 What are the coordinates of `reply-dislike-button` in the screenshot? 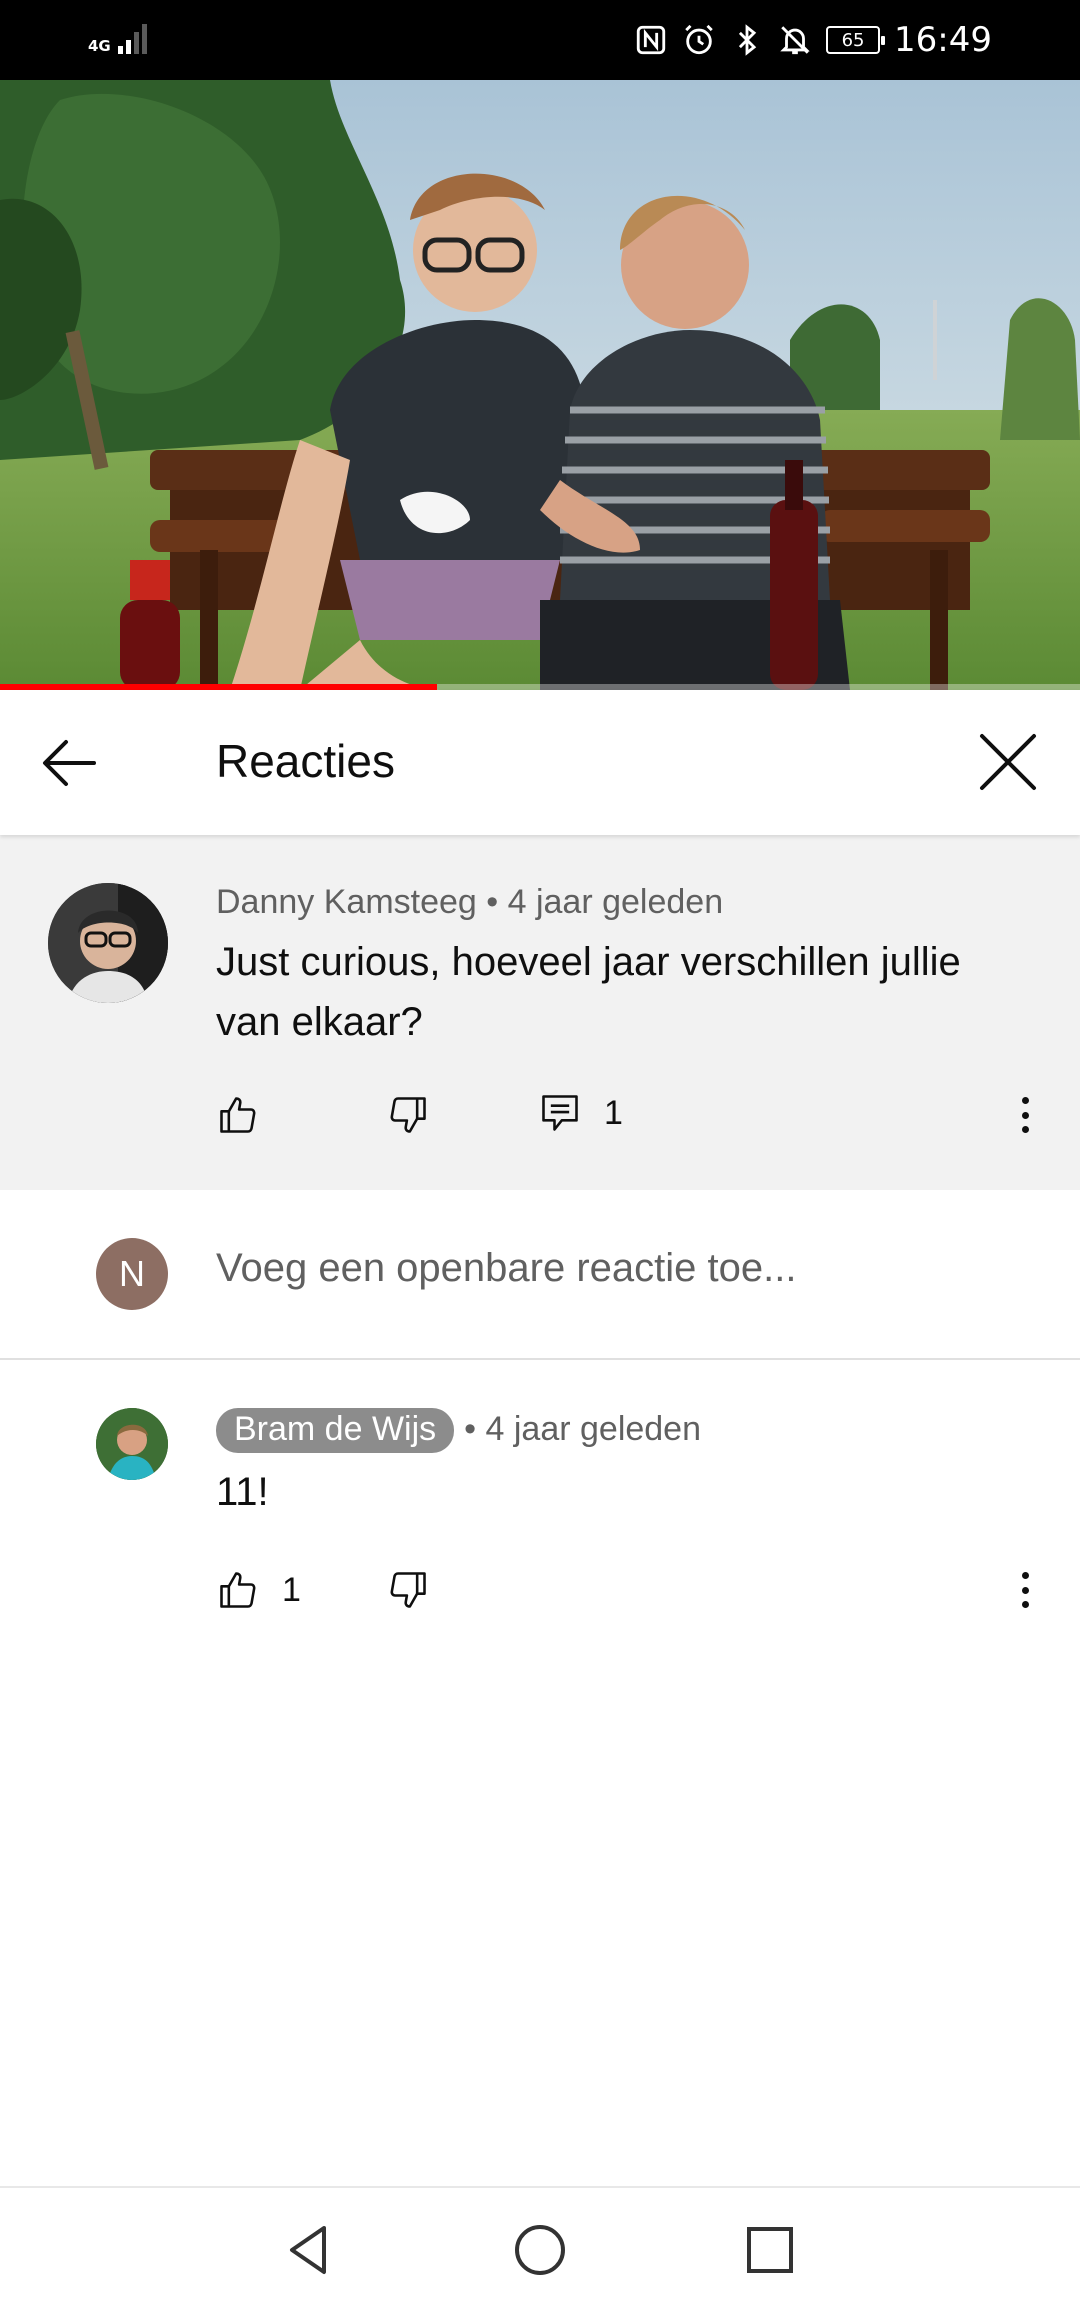 It's located at (408, 1590).